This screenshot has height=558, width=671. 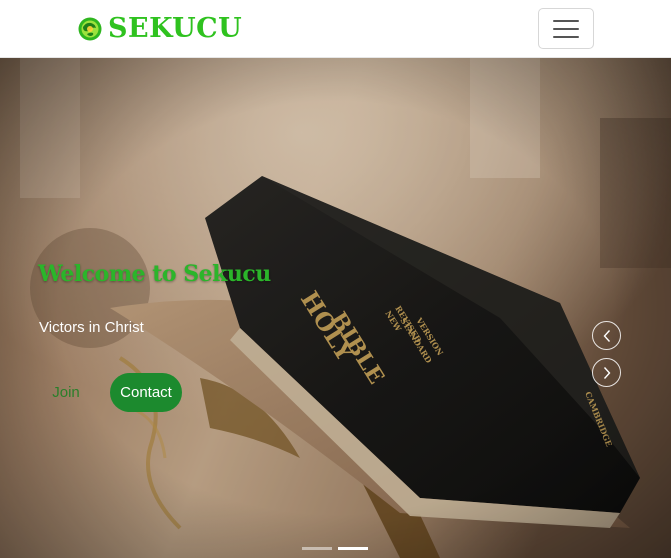 I want to click on chevron-left-icon, so click(x=606, y=335).